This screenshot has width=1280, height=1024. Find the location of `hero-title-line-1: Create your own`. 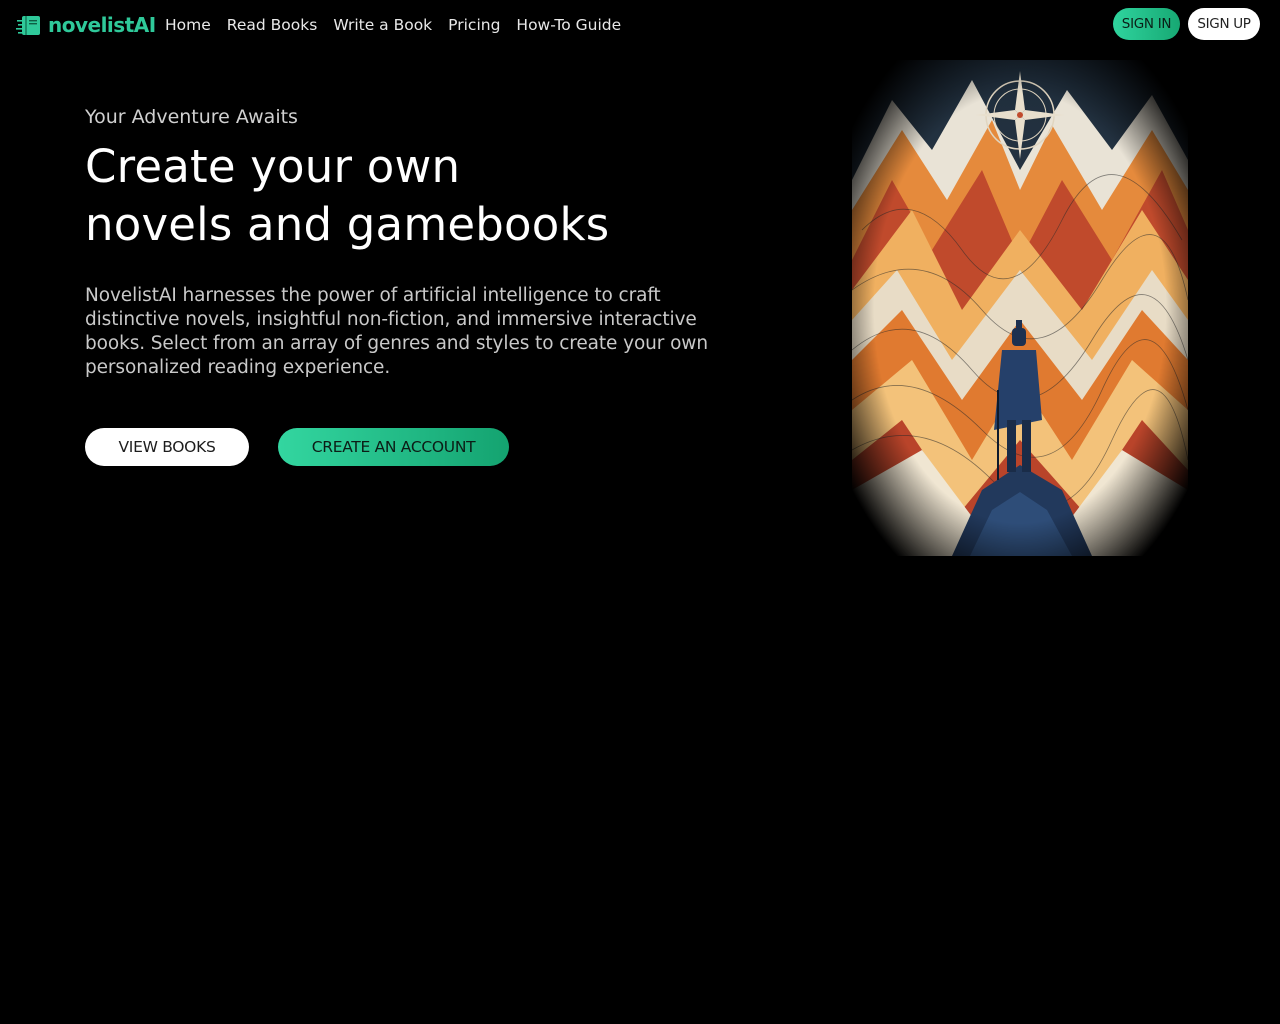

hero-title-line-1: Create your own is located at coordinates (273, 166).